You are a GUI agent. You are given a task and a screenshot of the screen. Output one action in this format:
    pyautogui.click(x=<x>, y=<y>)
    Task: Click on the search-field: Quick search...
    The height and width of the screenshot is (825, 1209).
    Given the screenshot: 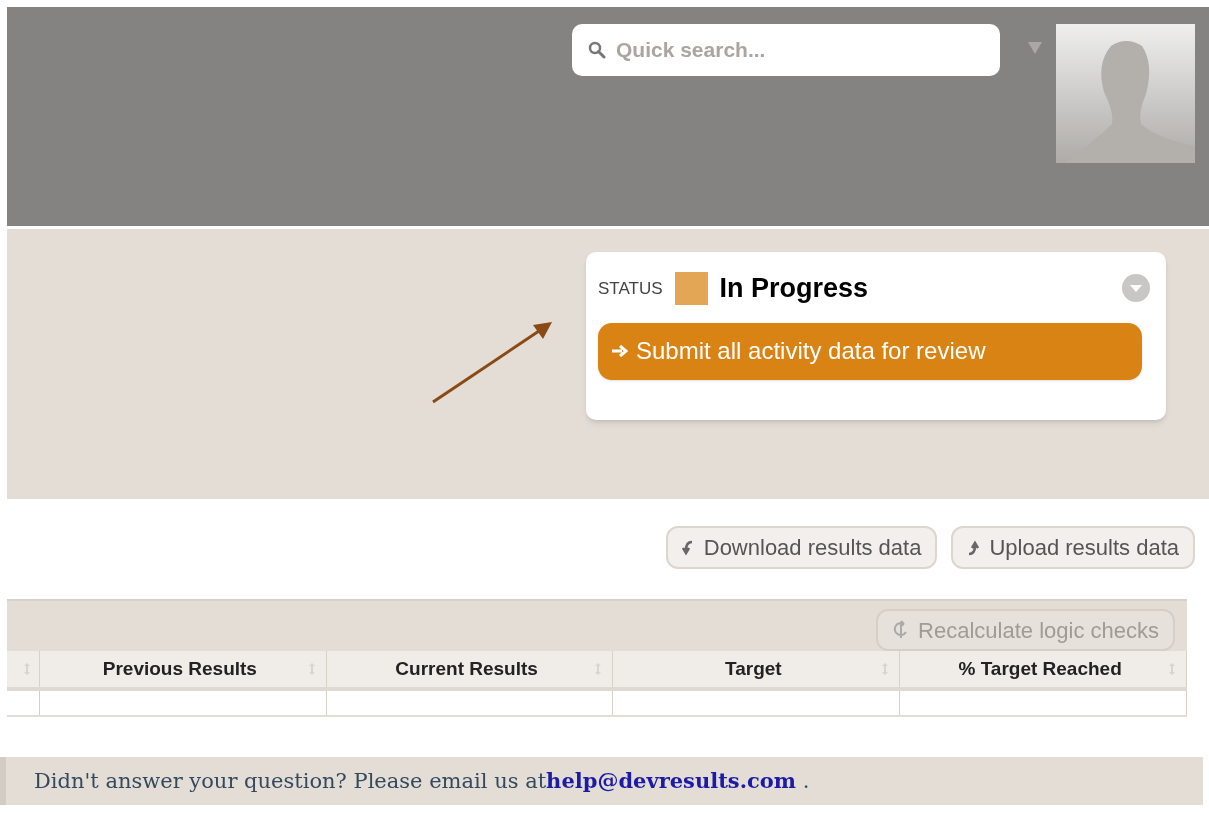 What is the action you would take?
    pyautogui.click(x=786, y=50)
    